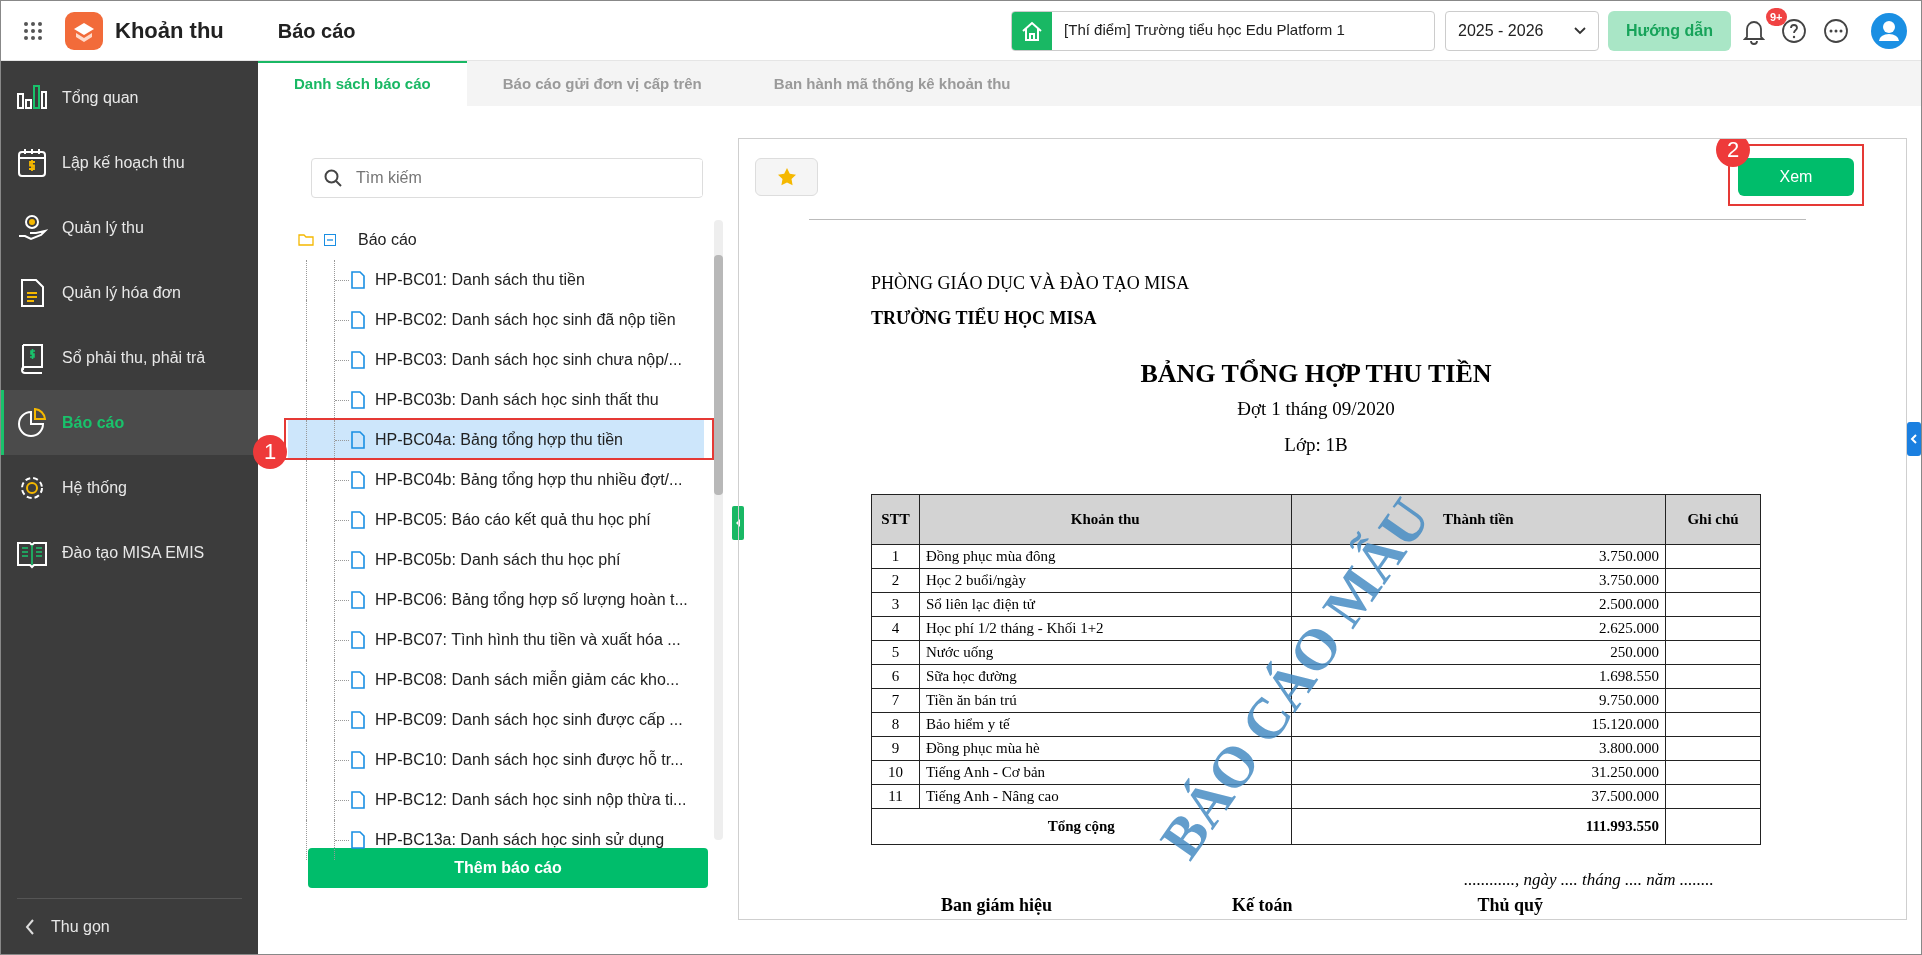 The width and height of the screenshot is (1922, 955). I want to click on report-class: Lớp: 1B, so click(1316, 445).